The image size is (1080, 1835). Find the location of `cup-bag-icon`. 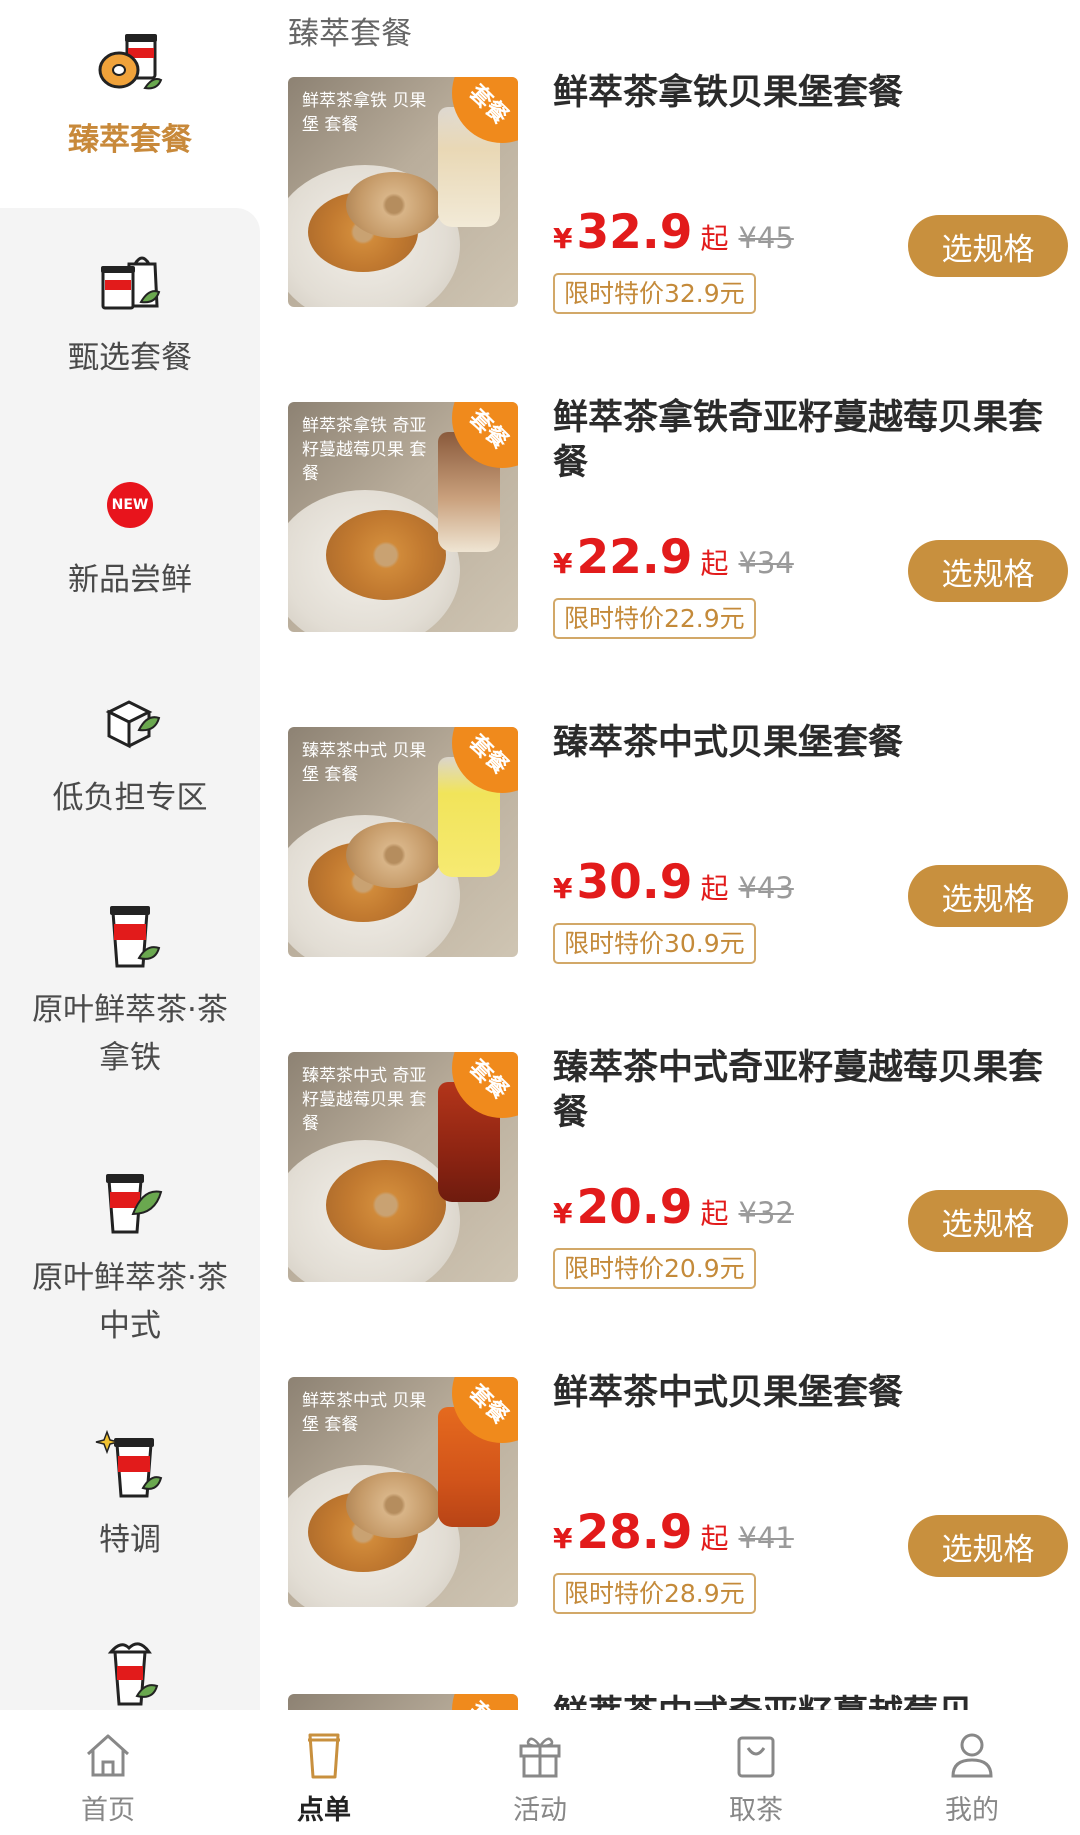

cup-bag-icon is located at coordinates (130, 283).